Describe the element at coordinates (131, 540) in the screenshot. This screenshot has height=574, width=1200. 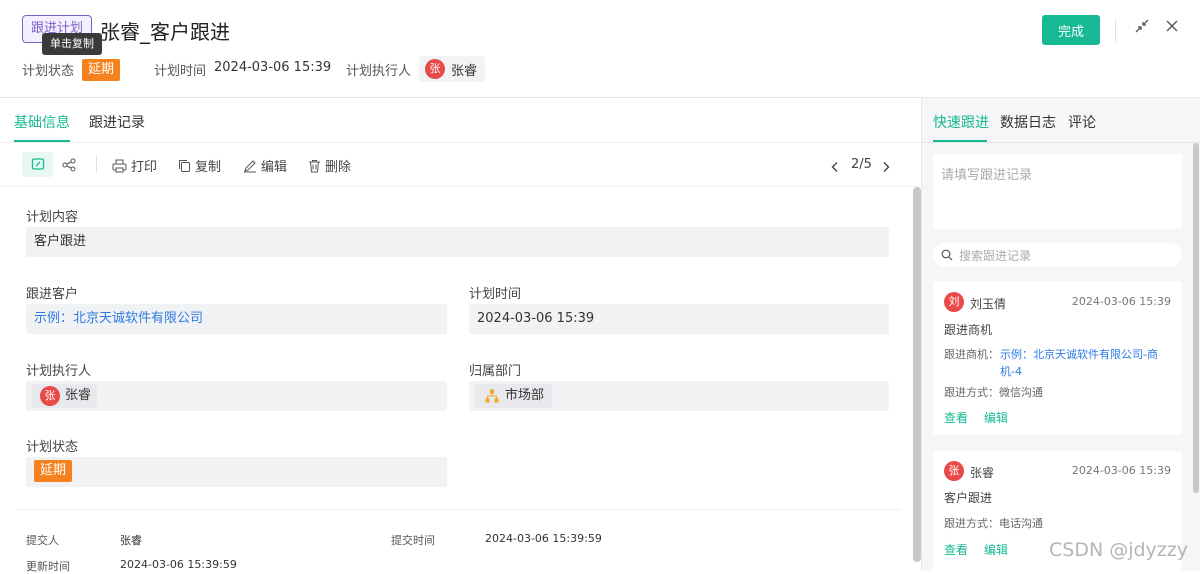
I see `submitter-value: 张睿` at that location.